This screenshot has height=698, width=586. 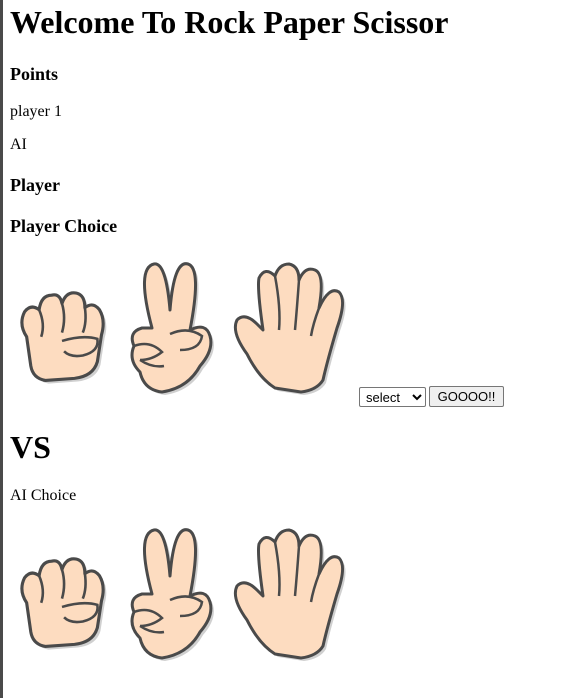 What do you see at coordinates (229, 22) in the screenshot?
I see `page-title: Welcome To Rock Paper Scissor` at bounding box center [229, 22].